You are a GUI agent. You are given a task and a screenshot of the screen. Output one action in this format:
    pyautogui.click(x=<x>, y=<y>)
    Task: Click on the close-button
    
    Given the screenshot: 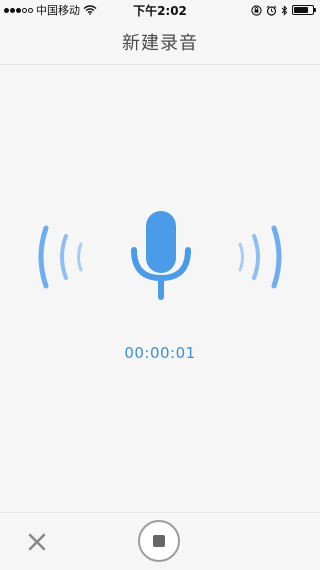 What is the action you would take?
    pyautogui.click(x=37, y=542)
    